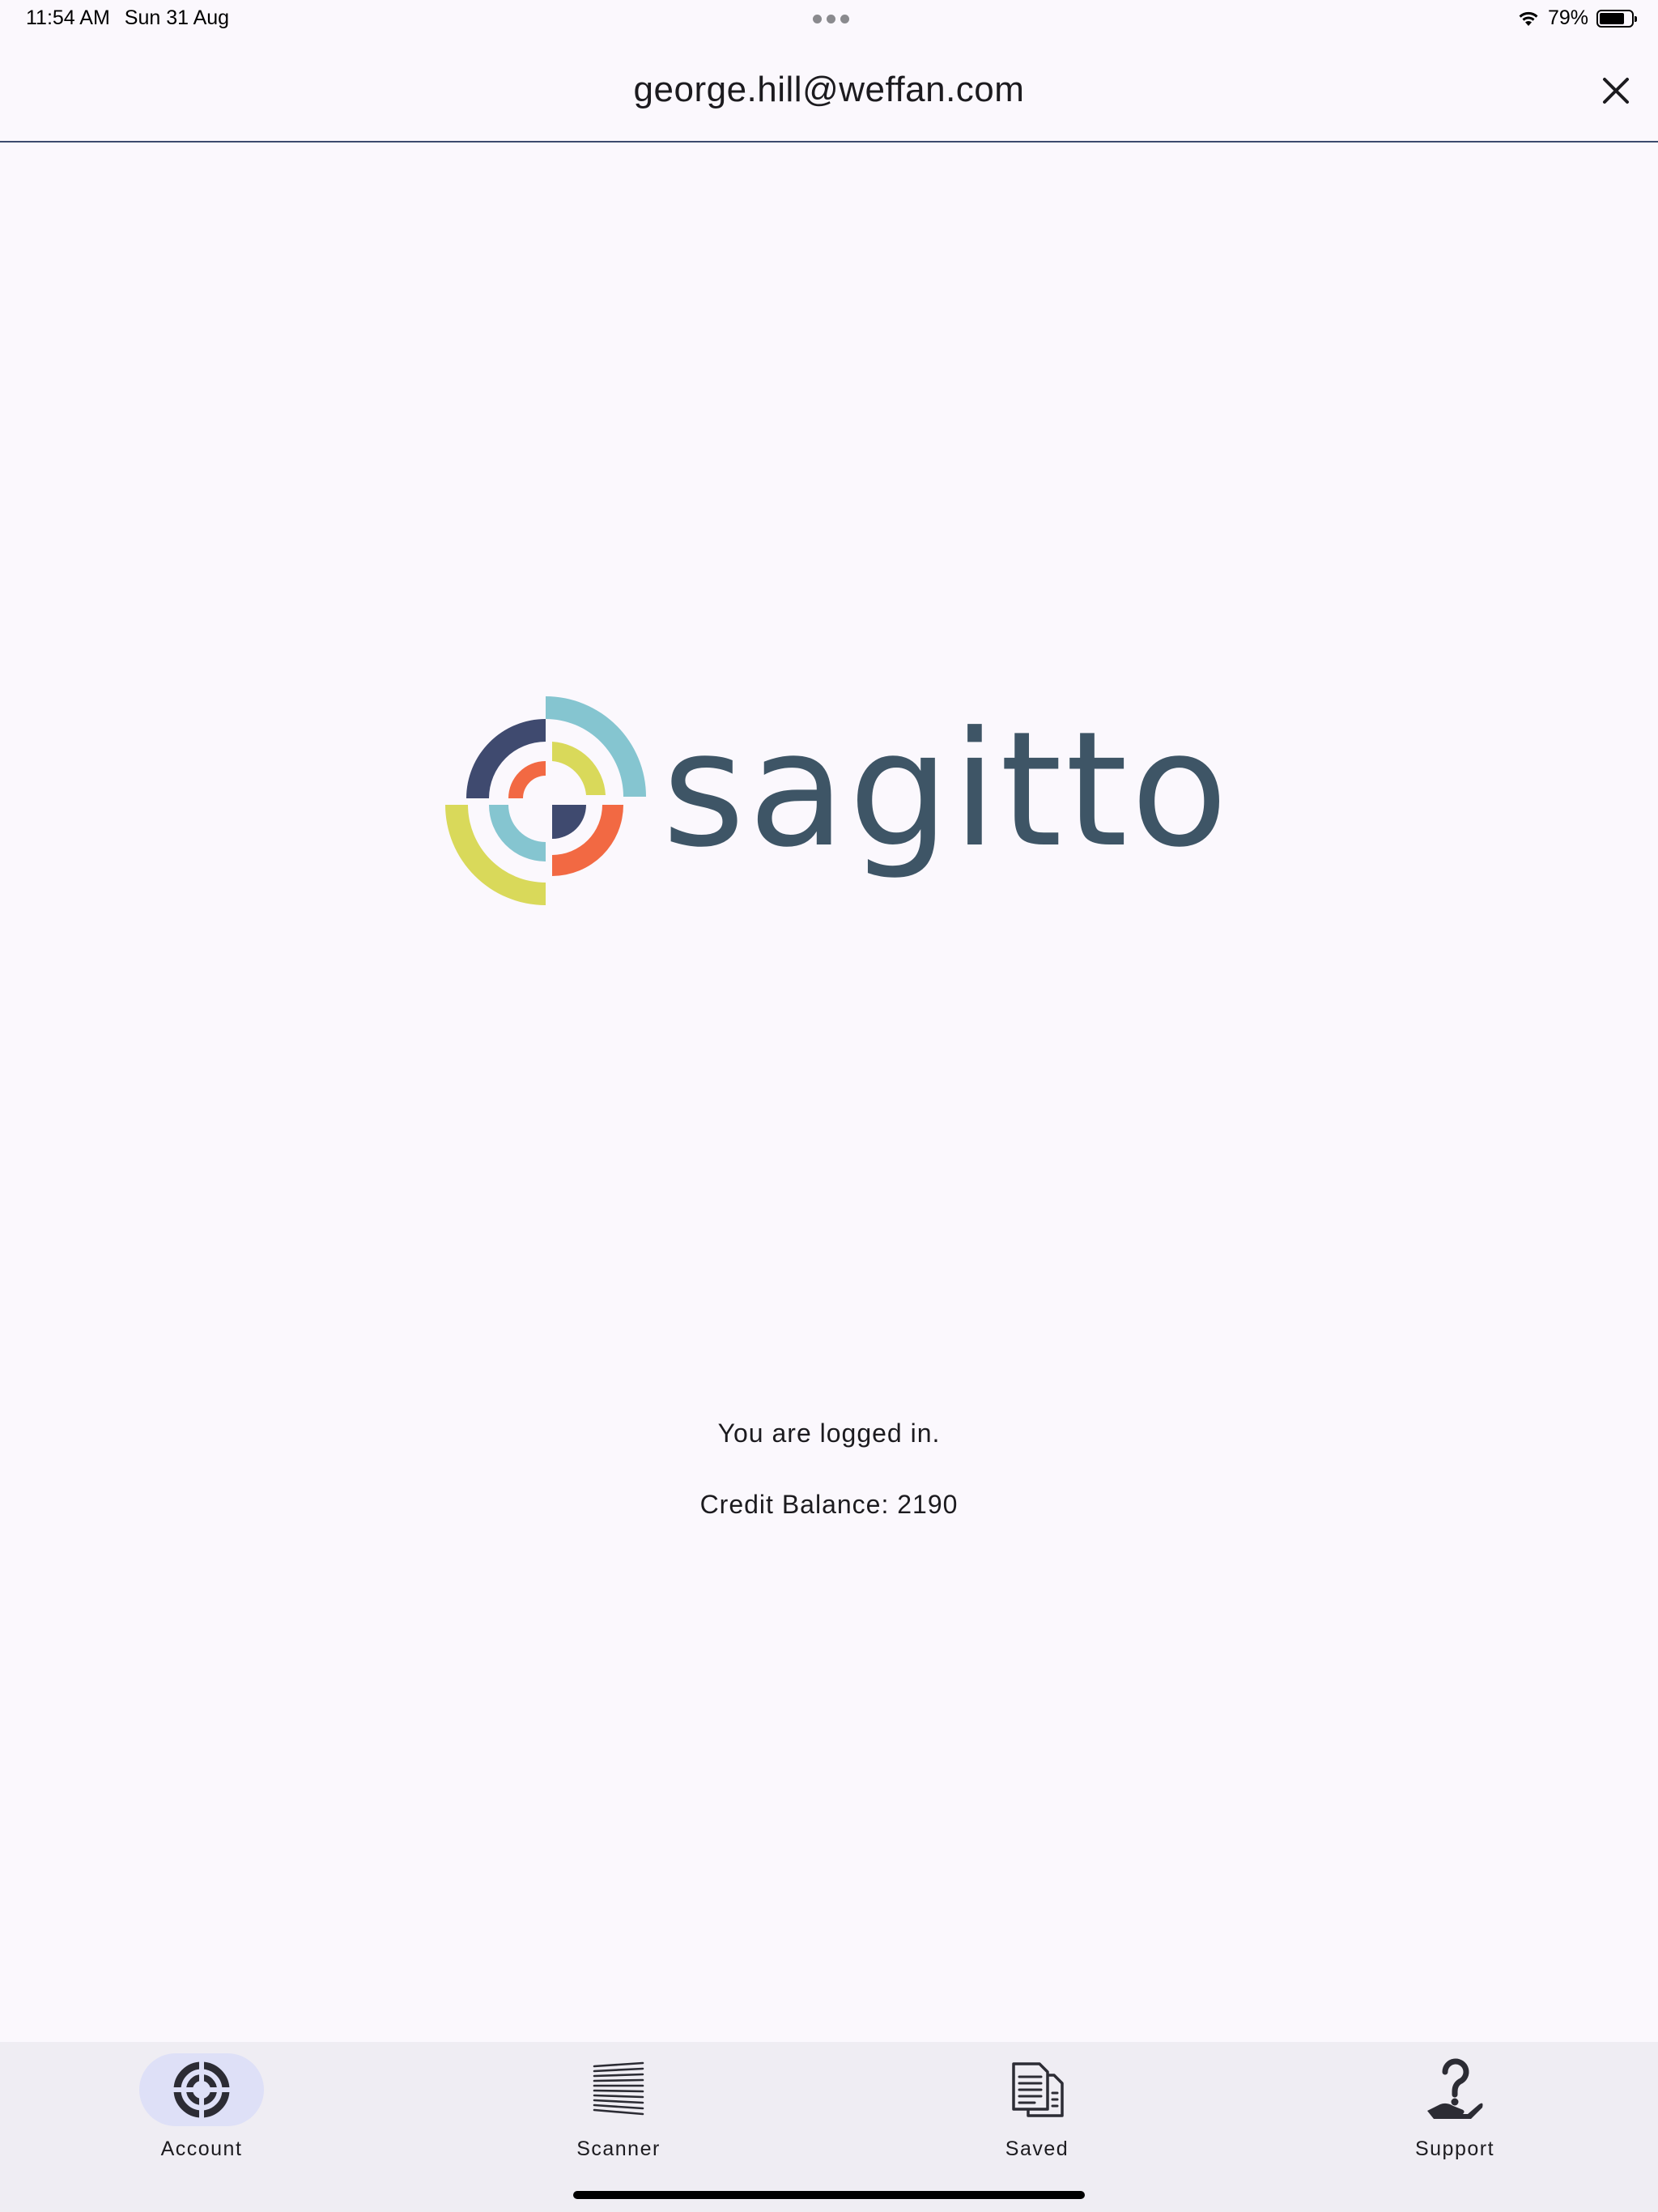  Describe the element at coordinates (1616, 19) in the screenshot. I see `battery-icon` at that location.